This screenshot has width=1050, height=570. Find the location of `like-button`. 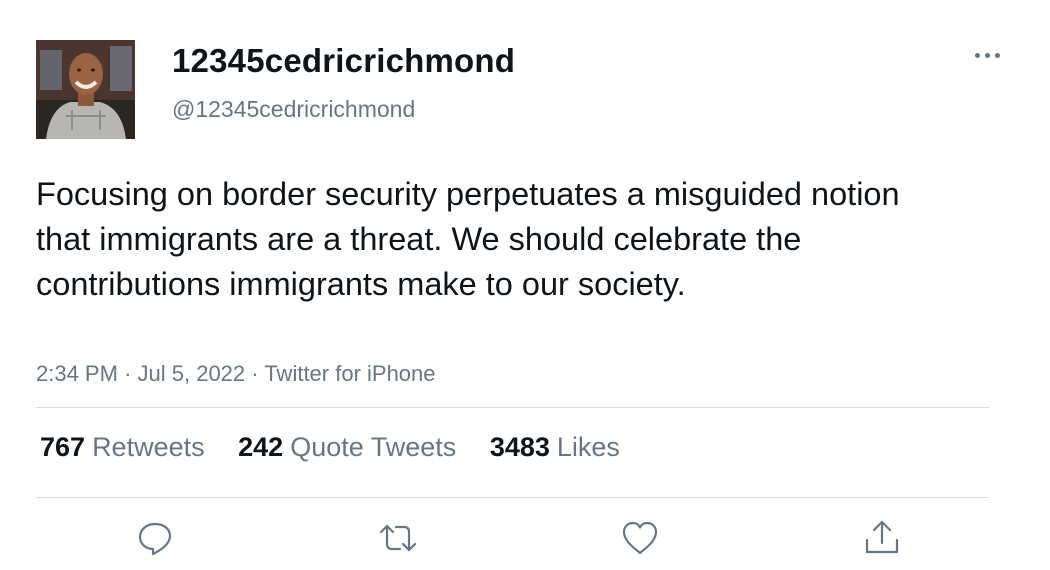

like-button is located at coordinates (640, 538).